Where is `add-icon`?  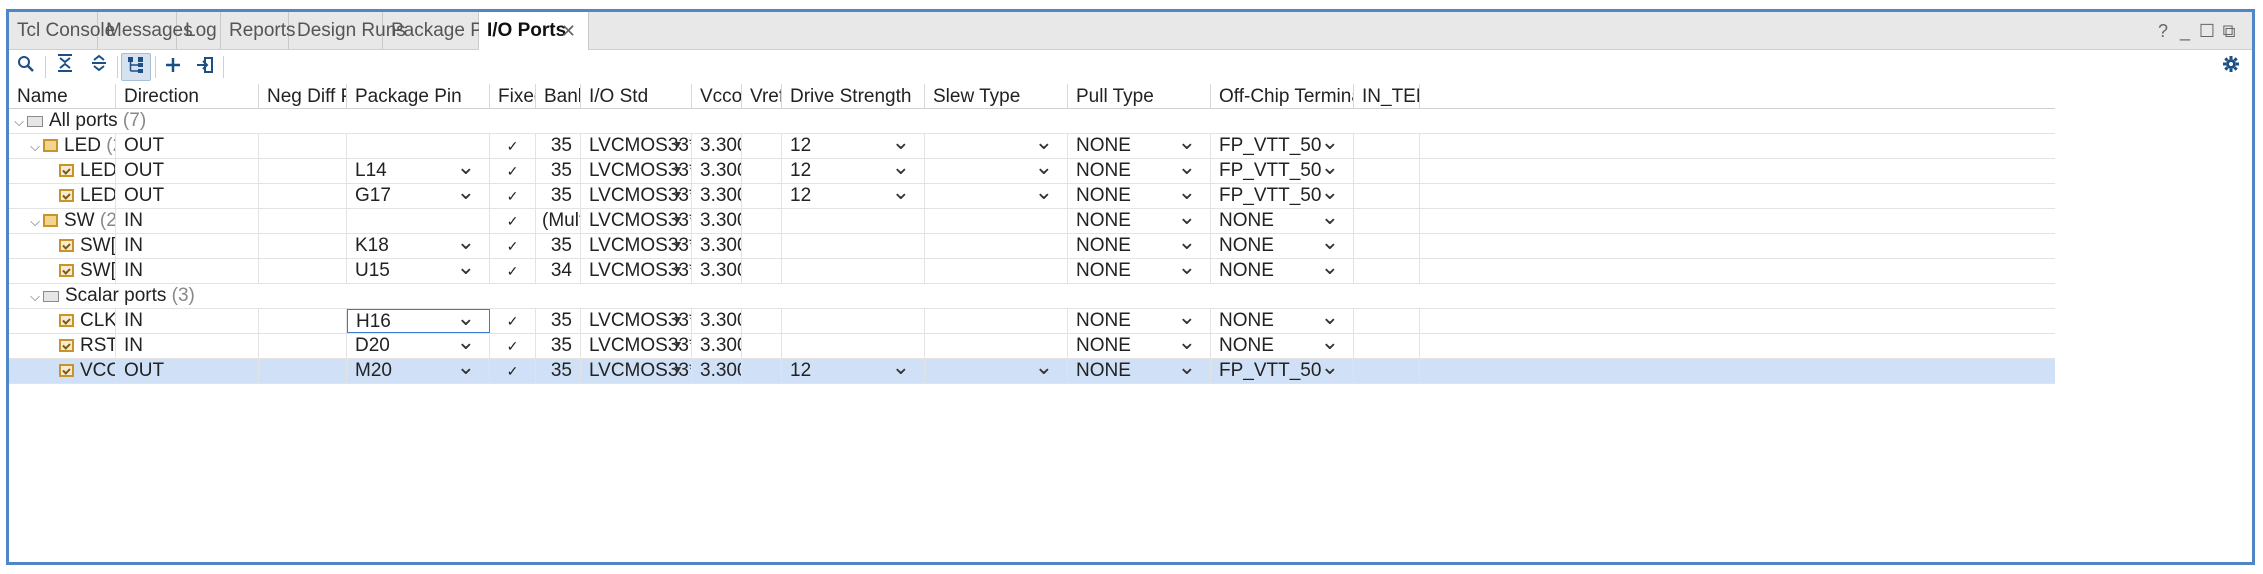
add-icon is located at coordinates (173, 67).